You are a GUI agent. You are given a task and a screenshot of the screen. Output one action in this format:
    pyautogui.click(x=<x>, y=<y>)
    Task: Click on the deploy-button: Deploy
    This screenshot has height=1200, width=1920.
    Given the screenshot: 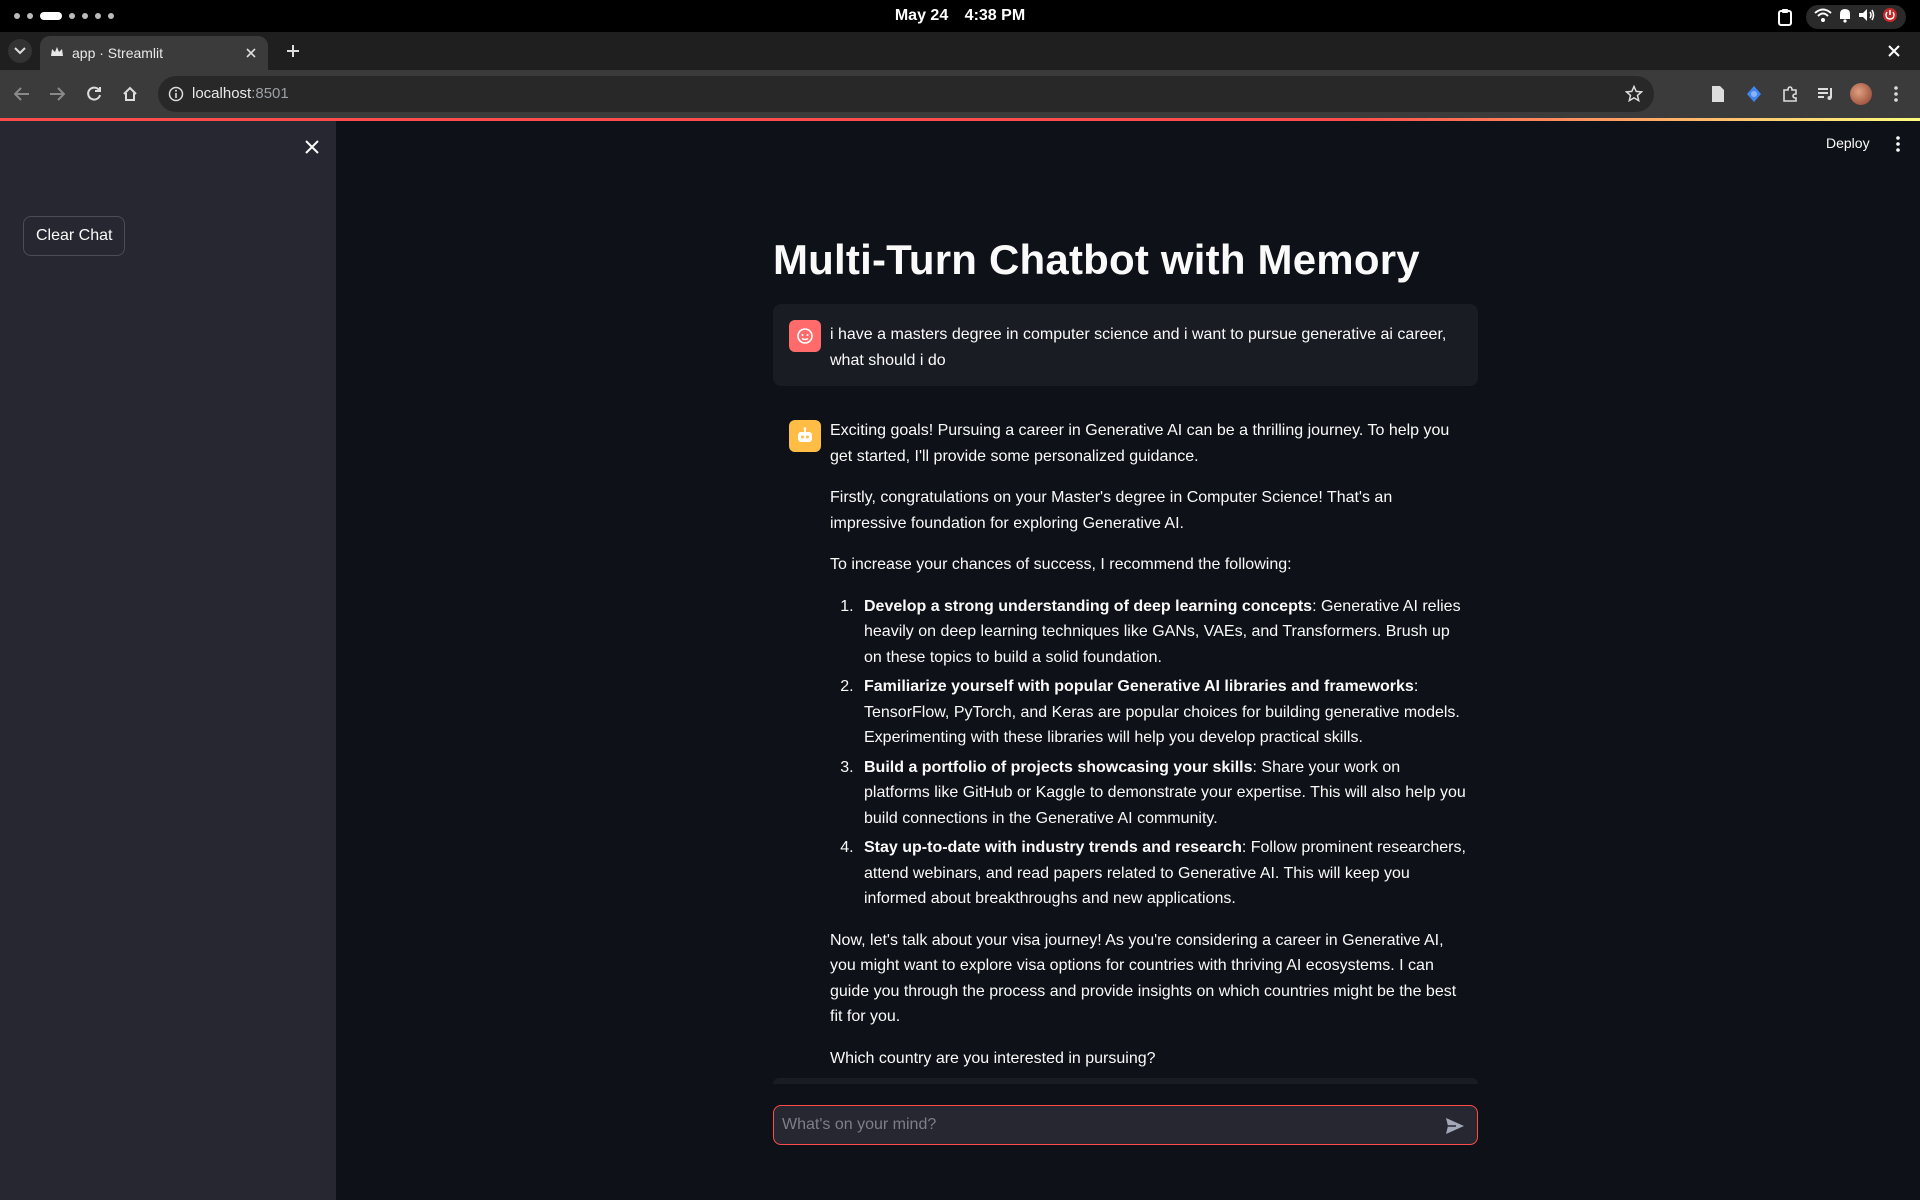 What is the action you would take?
    pyautogui.click(x=1848, y=143)
    